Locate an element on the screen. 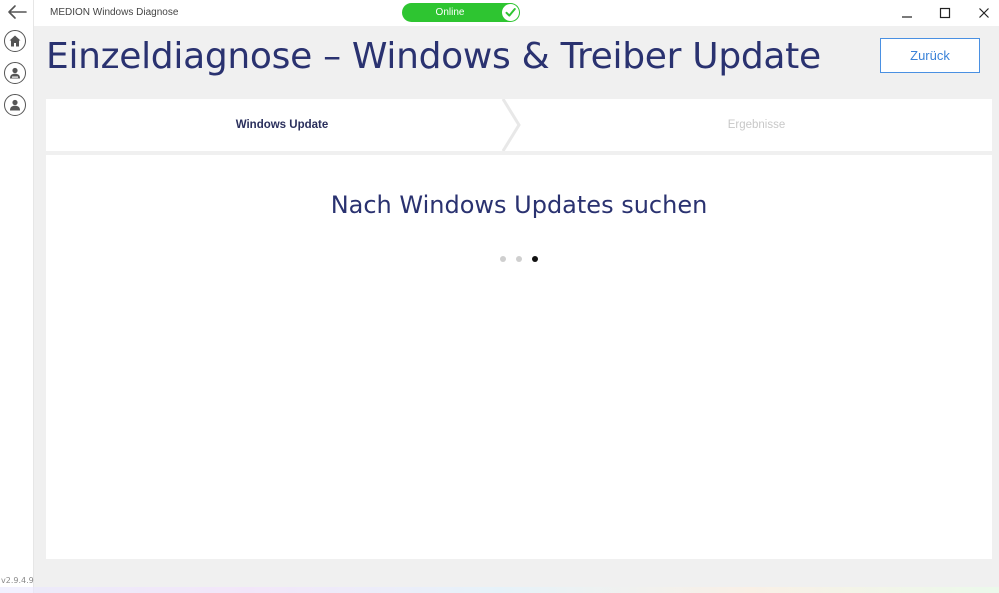  loading-indicator is located at coordinates (519, 259).